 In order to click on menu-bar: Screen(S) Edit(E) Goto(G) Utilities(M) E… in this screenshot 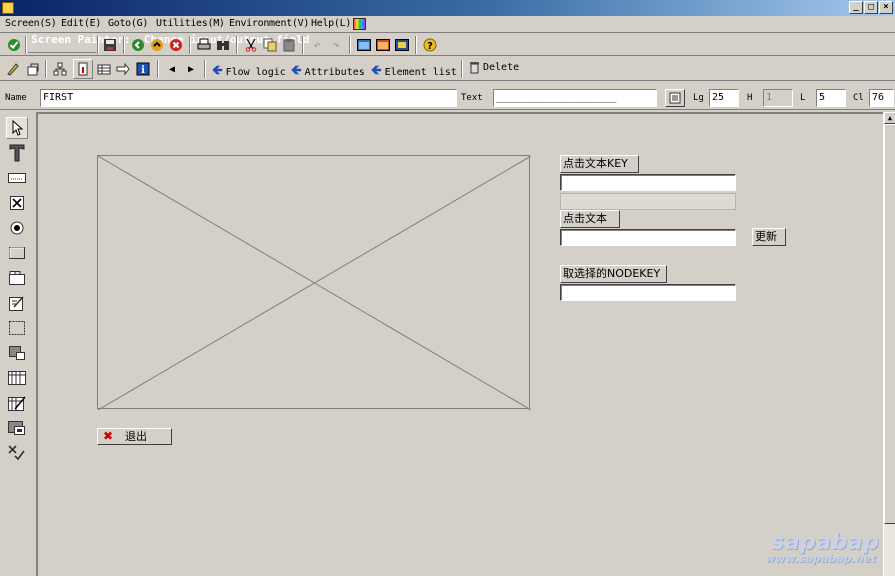, I will do `click(447, 24)`.